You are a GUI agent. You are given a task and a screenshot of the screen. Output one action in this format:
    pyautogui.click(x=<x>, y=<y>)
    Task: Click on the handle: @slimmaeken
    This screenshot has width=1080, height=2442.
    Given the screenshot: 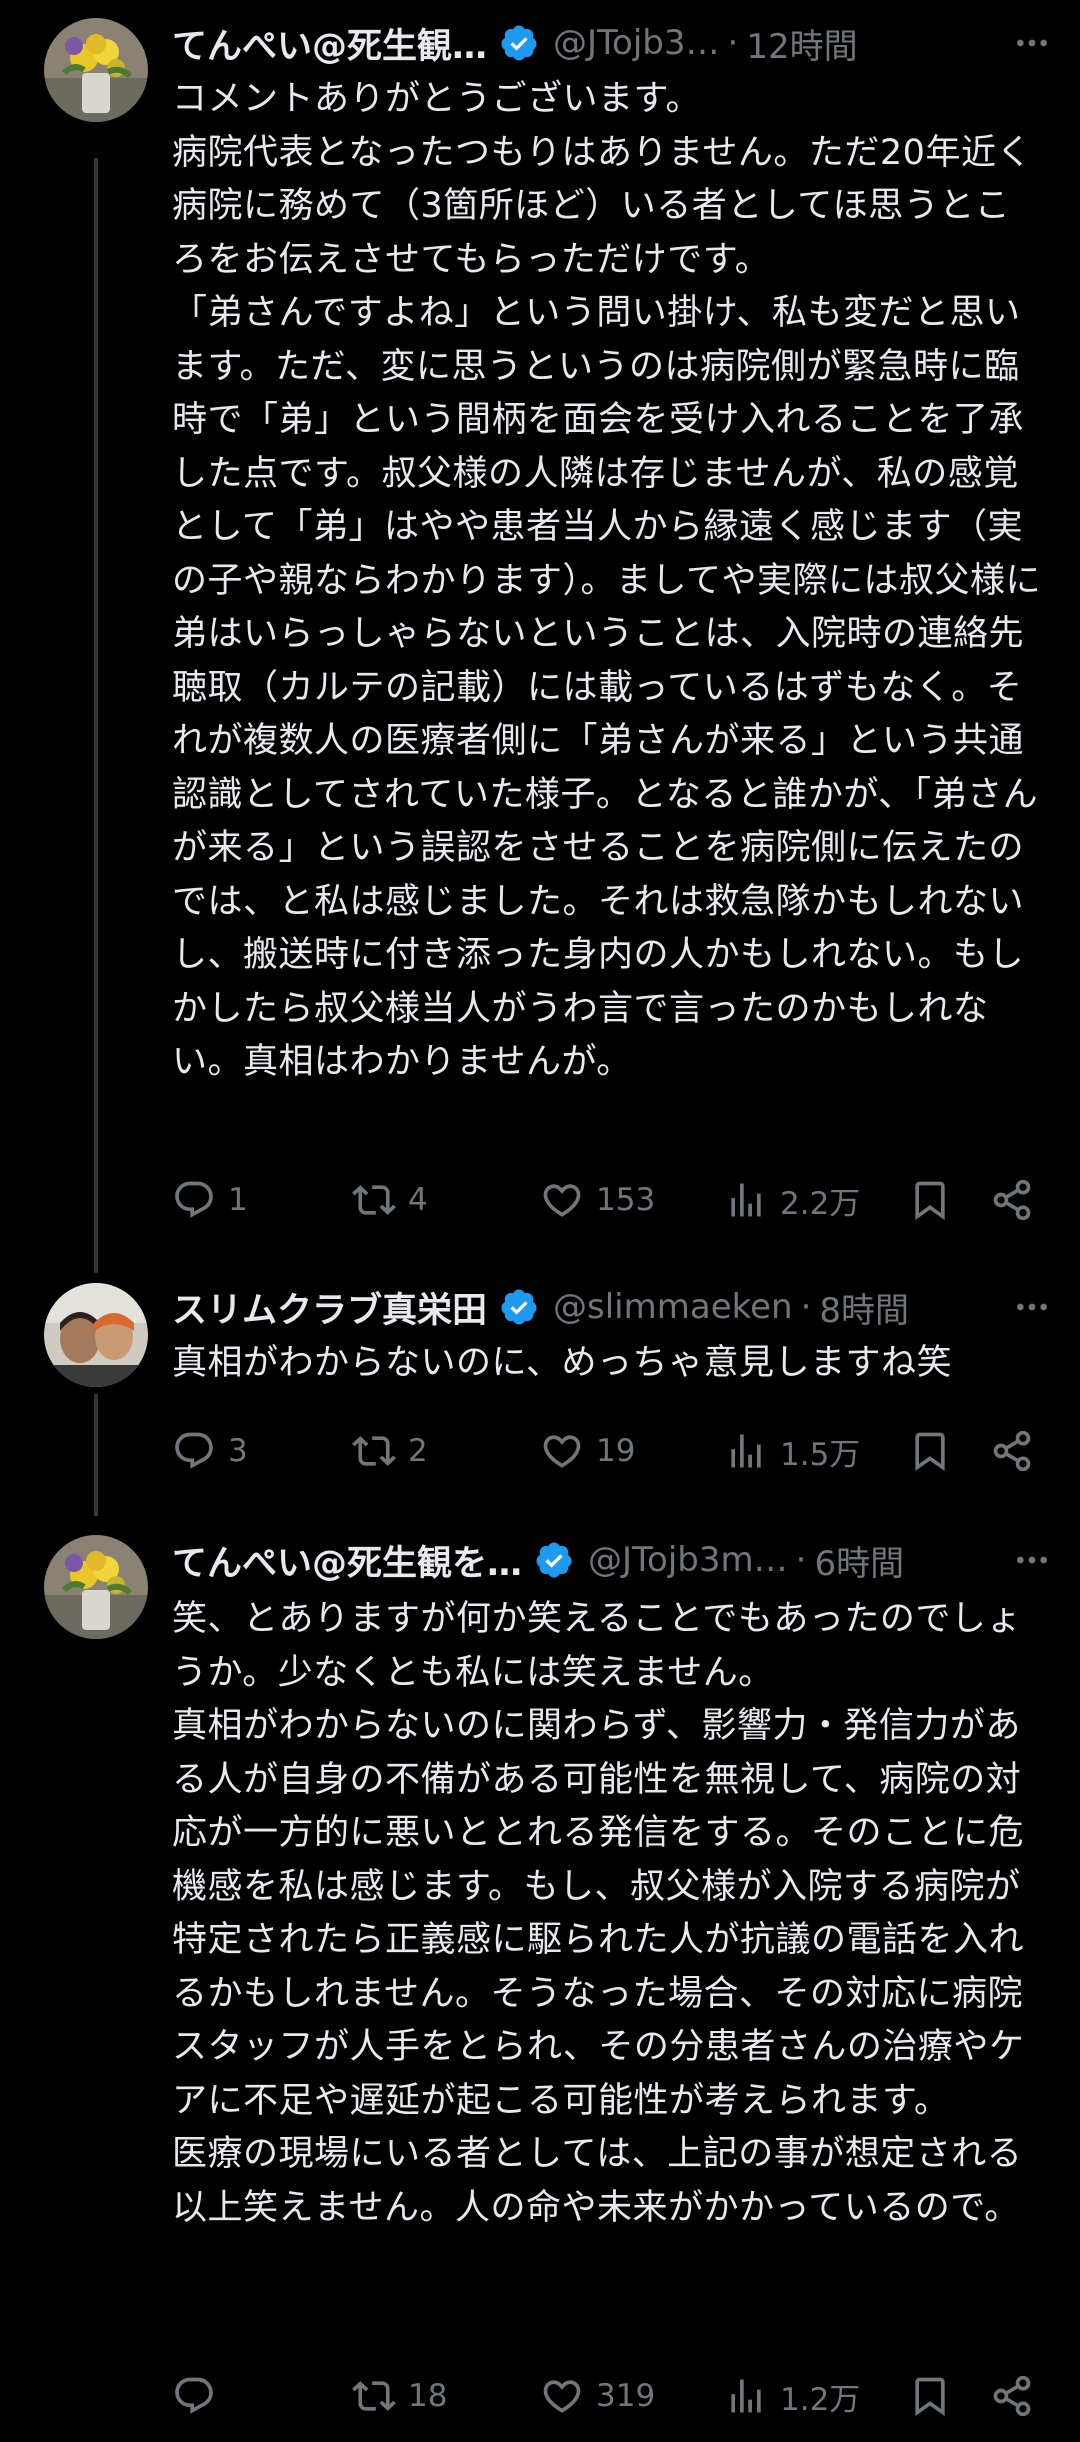 What is the action you would take?
    pyautogui.click(x=673, y=1307)
    